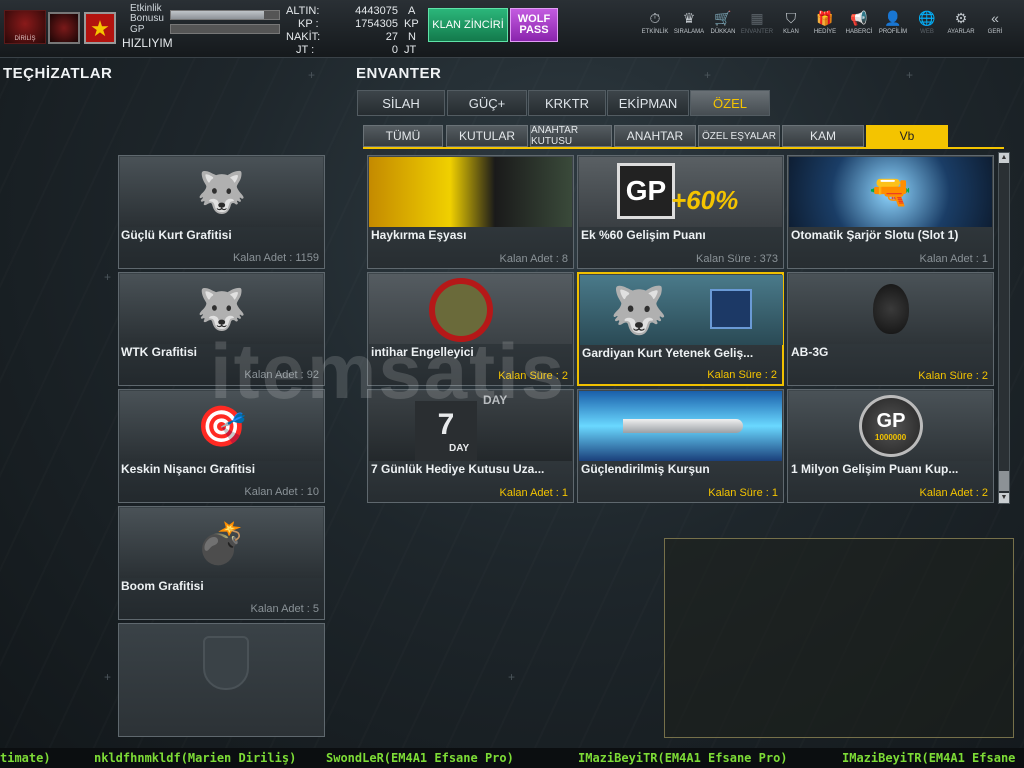 The image size is (1024, 768). I want to click on event-bonus-bar, so click(225, 15).